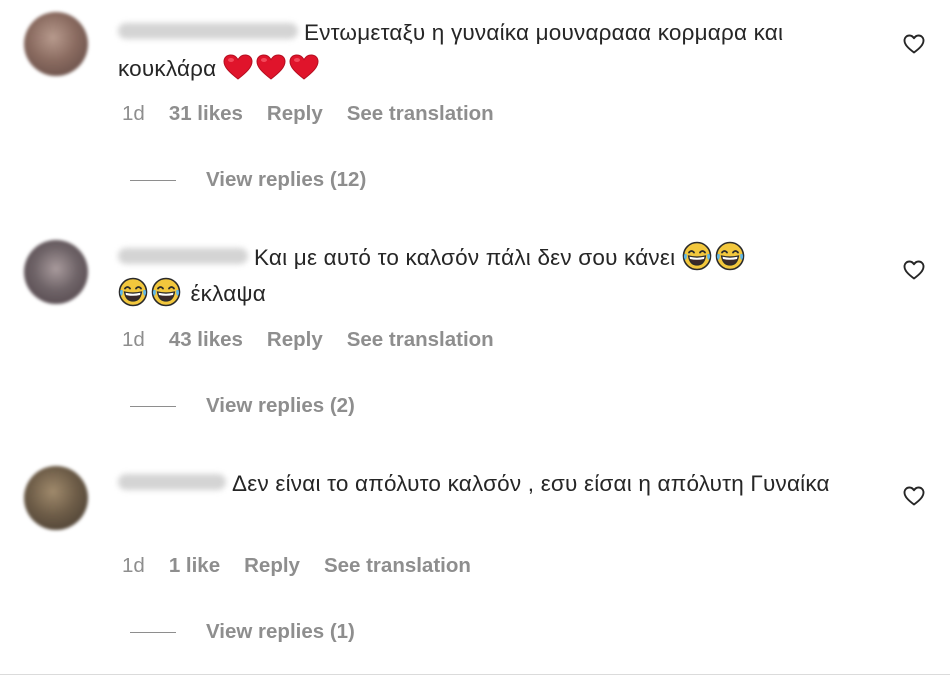 The image size is (950, 675). Describe the element at coordinates (206, 114) in the screenshot. I see `likes-count: 31 likes` at that location.